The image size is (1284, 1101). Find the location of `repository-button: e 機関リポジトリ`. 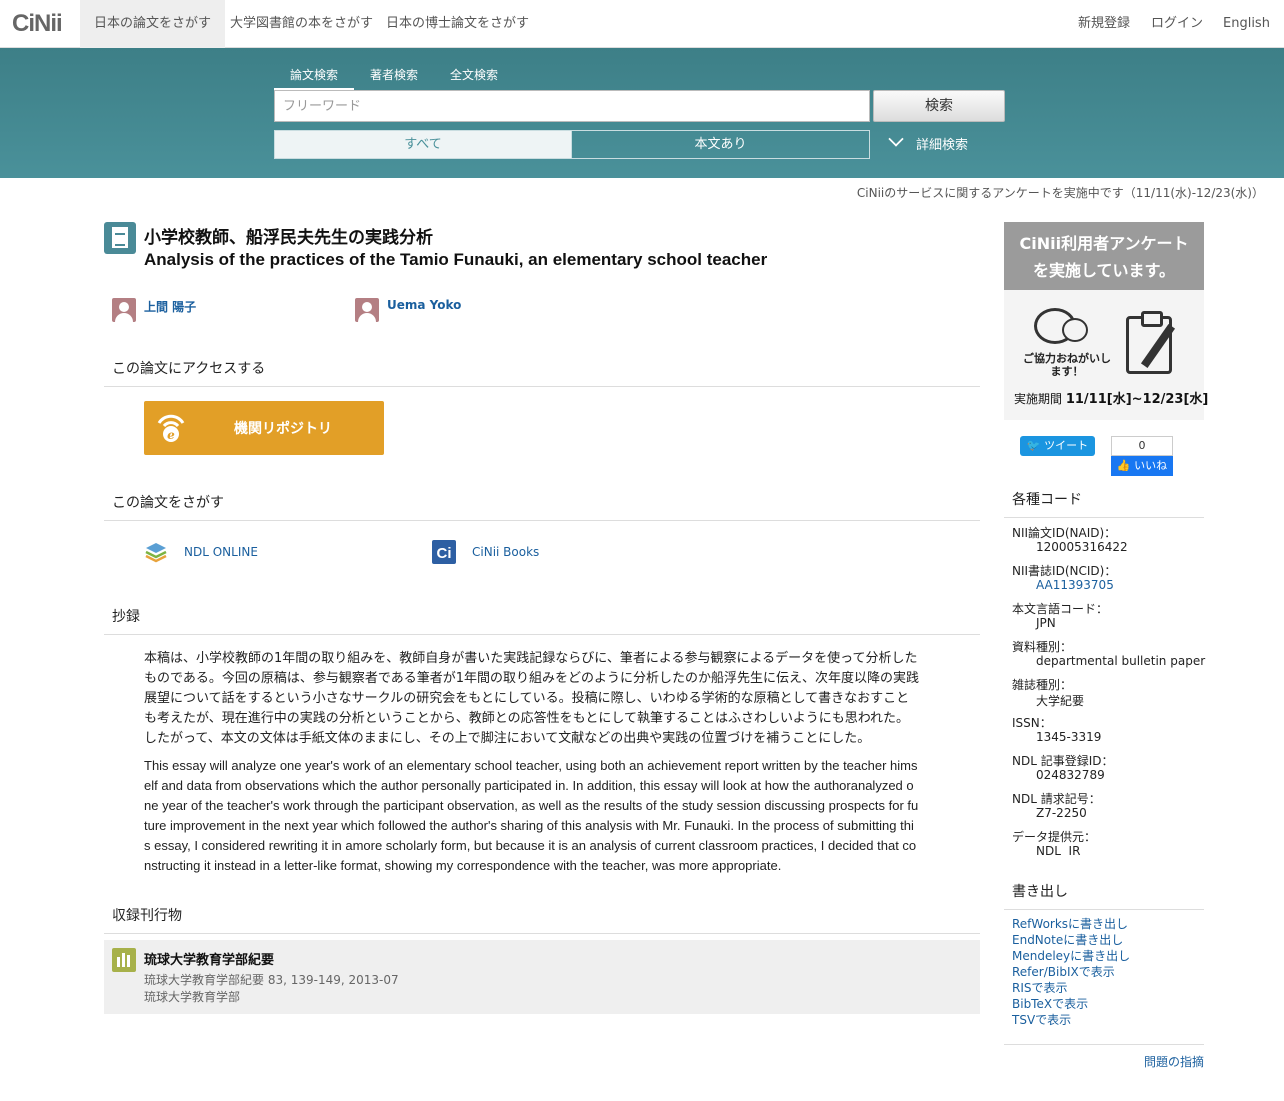

repository-button: e 機関リポジトリ is located at coordinates (264, 428).